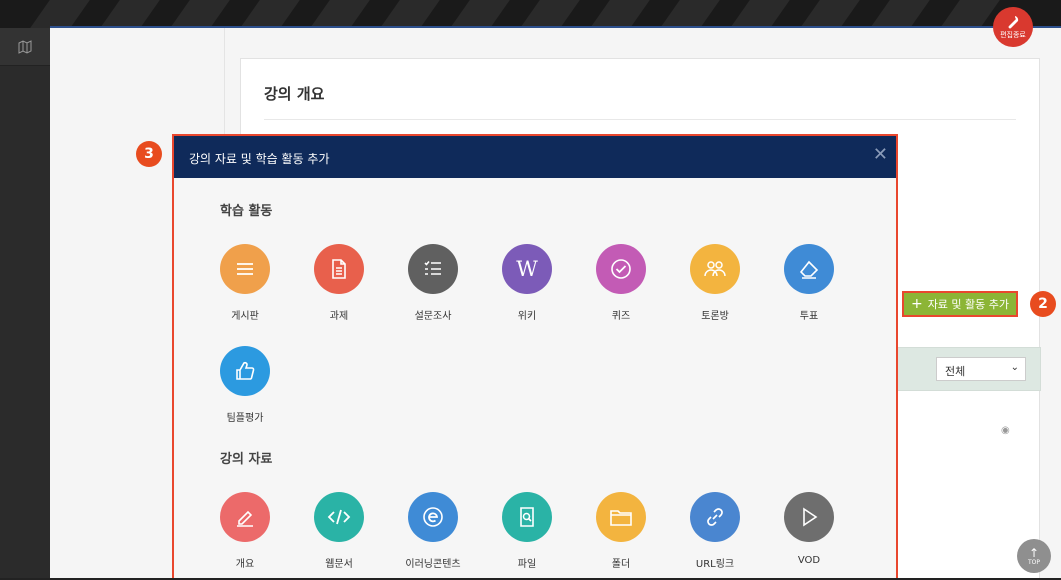  I want to click on scroll-top-button: ↑ TOP, so click(1034, 556).